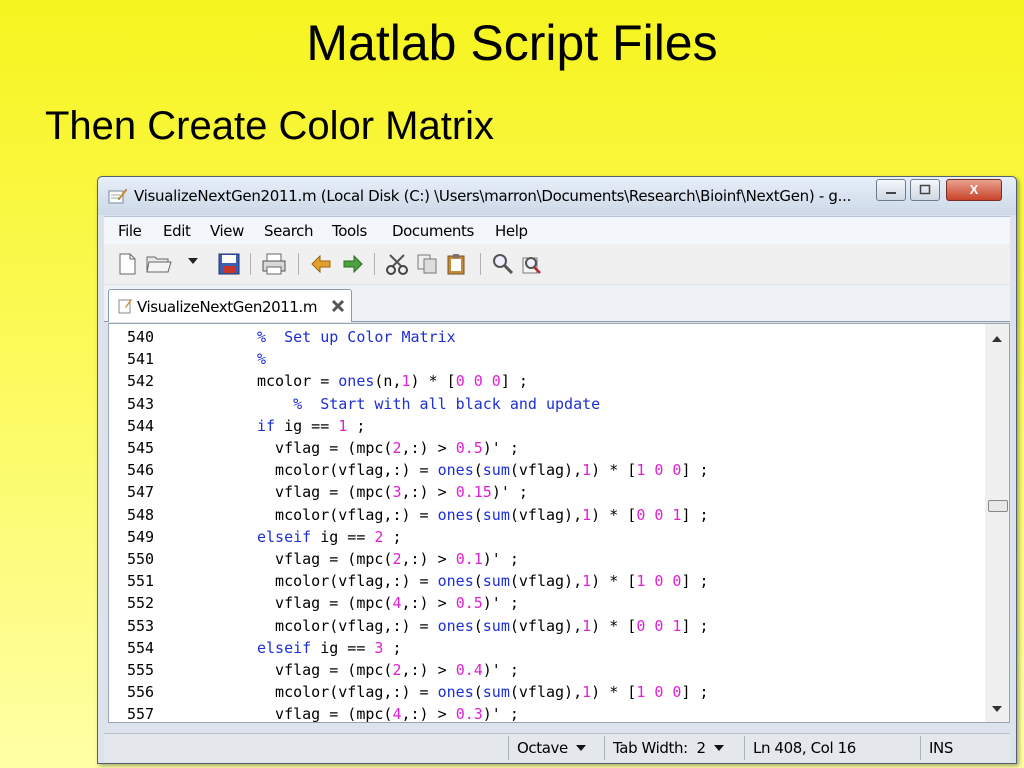 The image size is (1024, 768). Describe the element at coordinates (230, 305) in the screenshot. I see `document-tab: VisualizeNextGen2011.m` at that location.